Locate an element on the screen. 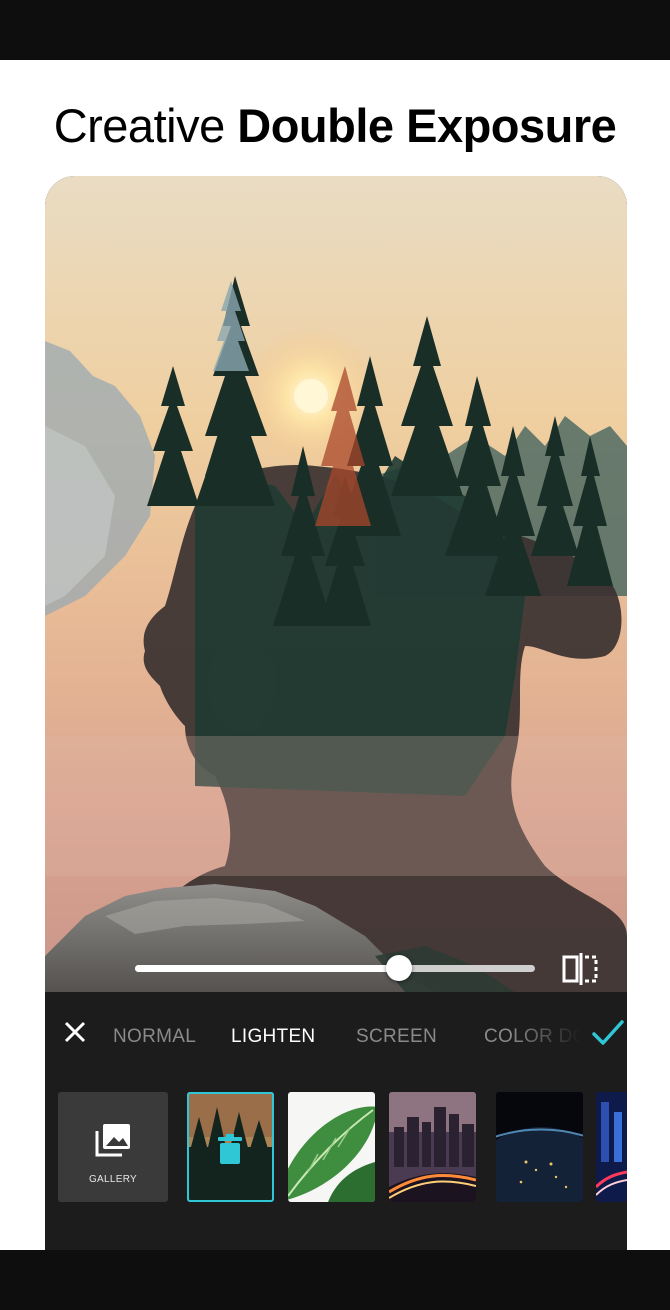  slider-fill is located at coordinates (267, 968).